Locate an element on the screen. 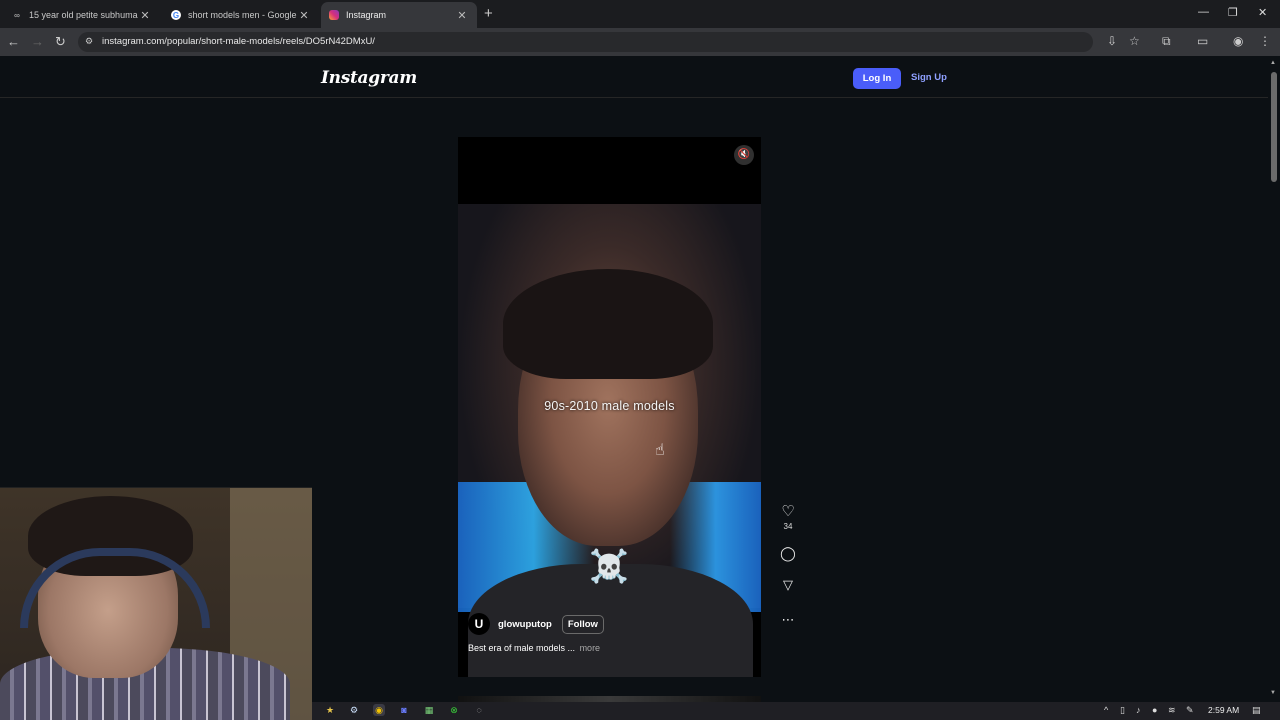  tab-title: short models men - Google Sea is located at coordinates (242, 15).